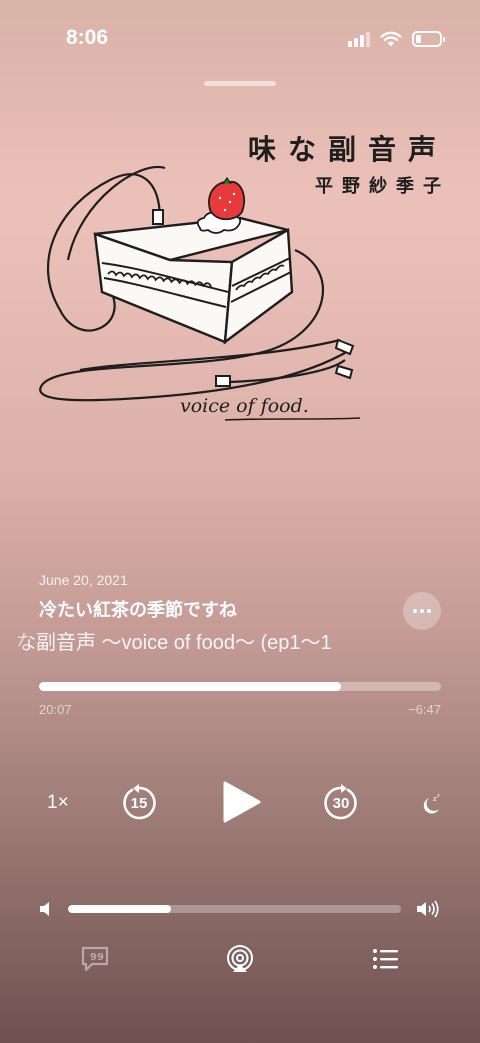 The width and height of the screenshot is (480, 1043). What do you see at coordinates (424, 709) in the screenshot?
I see `time-remaining: −6:47` at bounding box center [424, 709].